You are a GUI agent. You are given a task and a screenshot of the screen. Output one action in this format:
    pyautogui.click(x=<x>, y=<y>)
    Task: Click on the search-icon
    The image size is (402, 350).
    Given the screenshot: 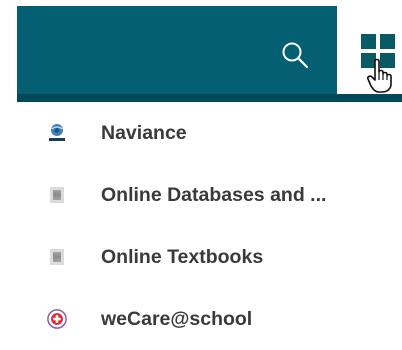 What is the action you would take?
    pyautogui.click(x=295, y=55)
    